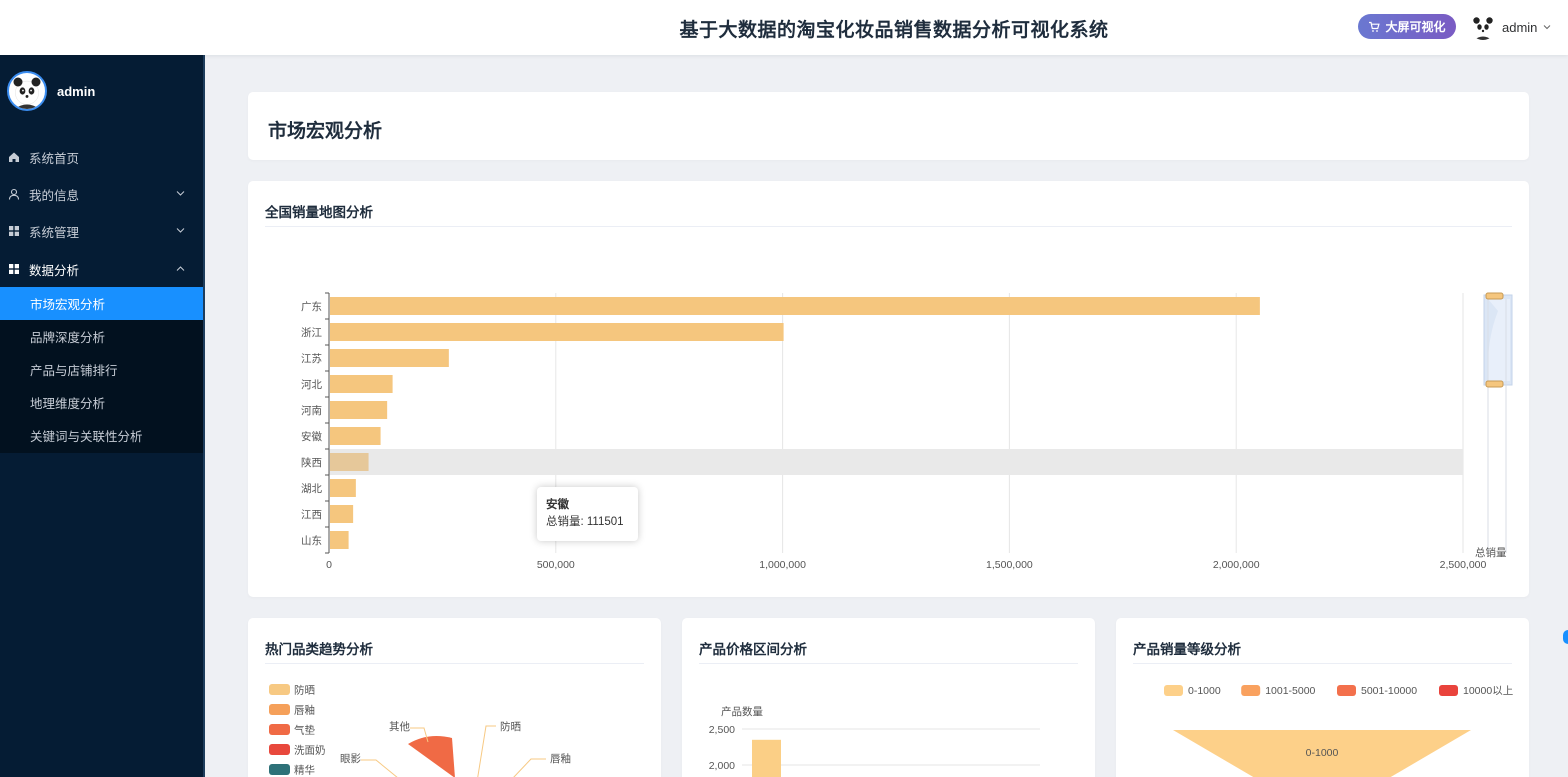 The height and width of the screenshot is (777, 1568). What do you see at coordinates (888, 126) in the screenshot?
I see `page-header-card: 市场宏观分析` at bounding box center [888, 126].